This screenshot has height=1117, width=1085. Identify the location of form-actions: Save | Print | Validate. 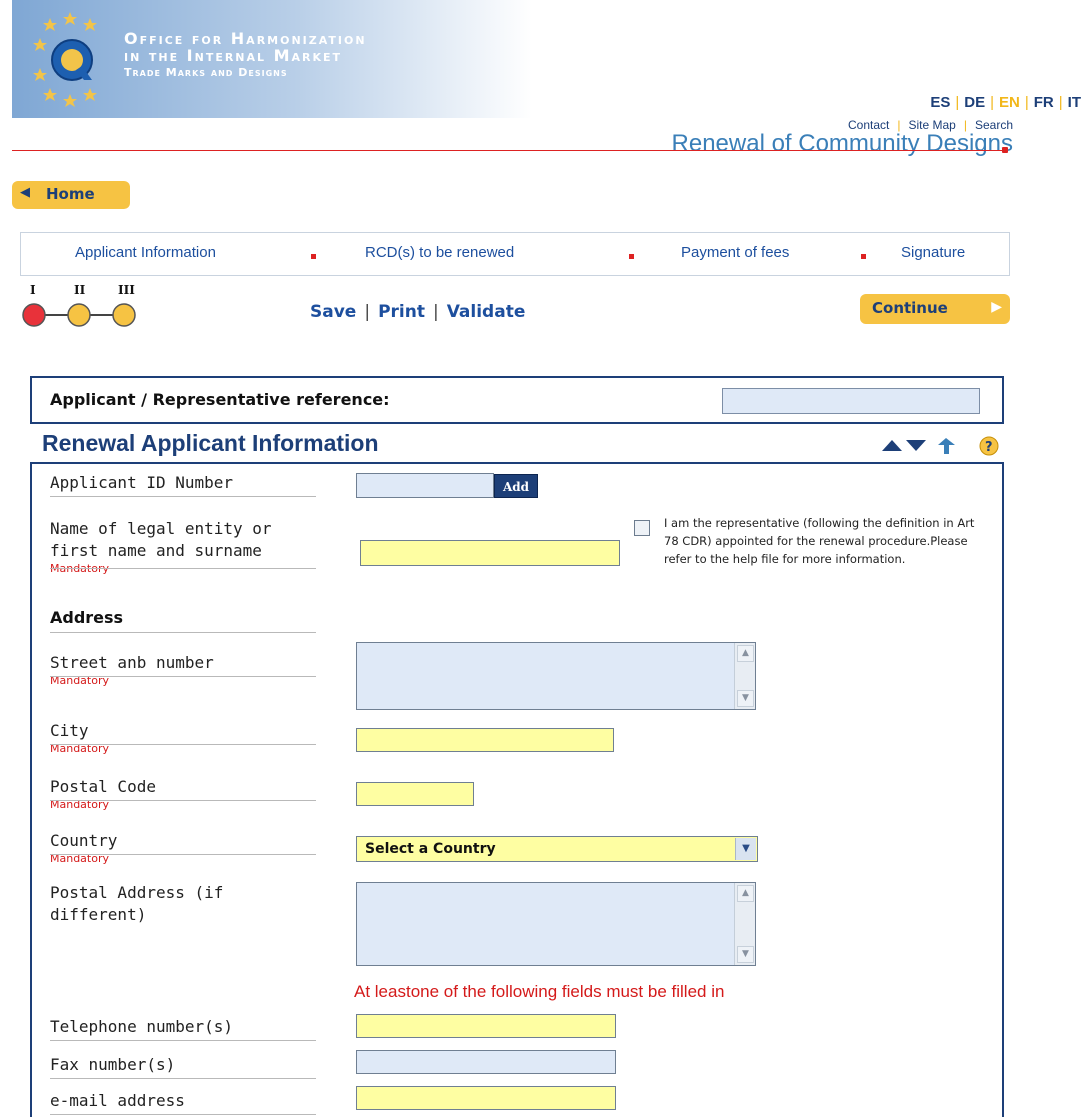
(418, 312).